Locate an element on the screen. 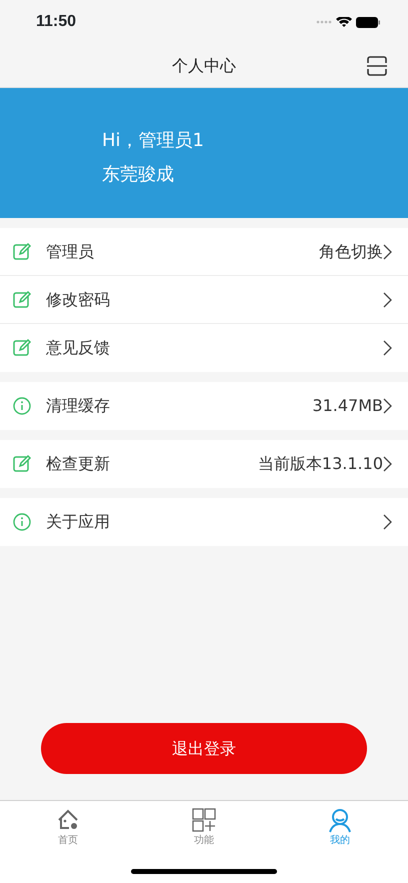  wifi-icon is located at coordinates (344, 22).